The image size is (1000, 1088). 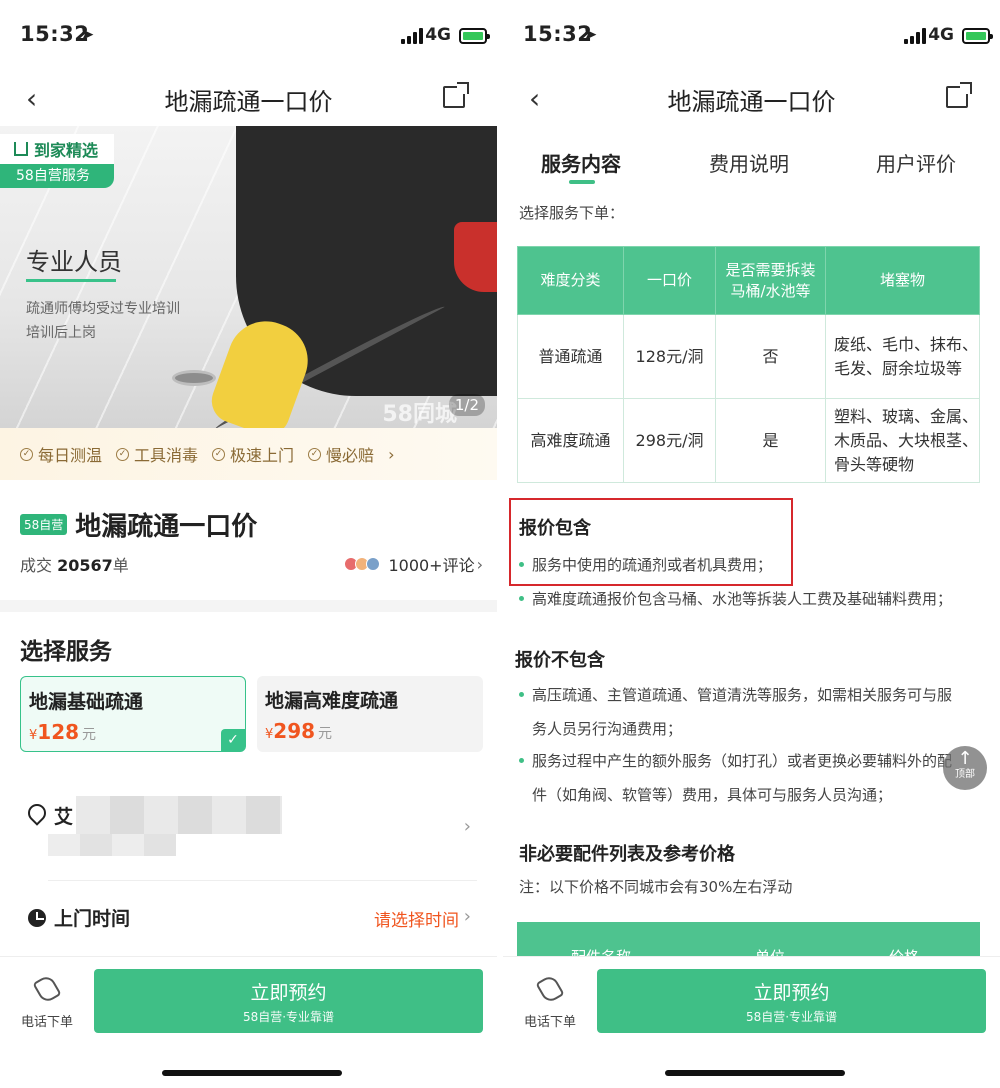 I want to click on table-cell: 298元/洞, so click(x=669, y=440).